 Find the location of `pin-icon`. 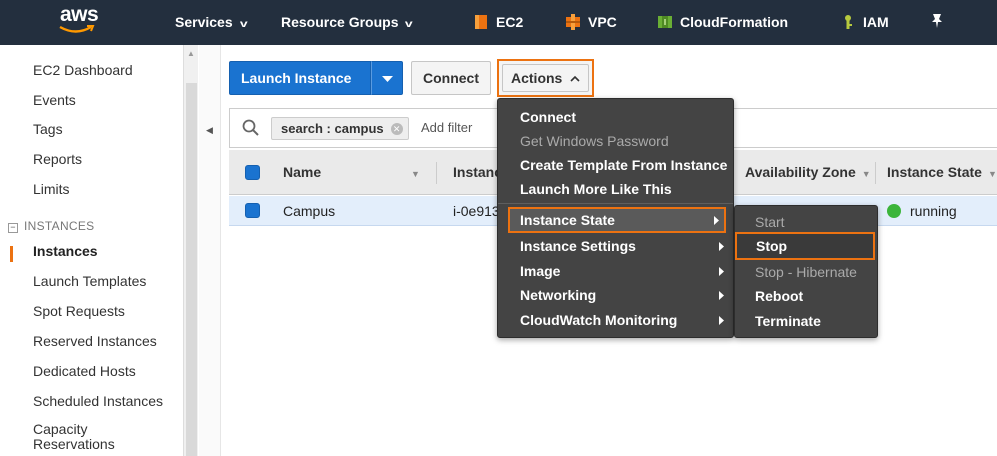

pin-icon is located at coordinates (937, 23).